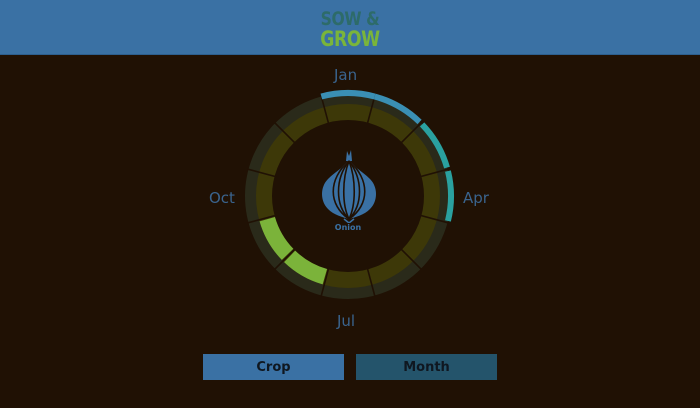 The width and height of the screenshot is (700, 408). Describe the element at coordinates (346, 75) in the screenshot. I see `month-label-jan: Jan` at that location.